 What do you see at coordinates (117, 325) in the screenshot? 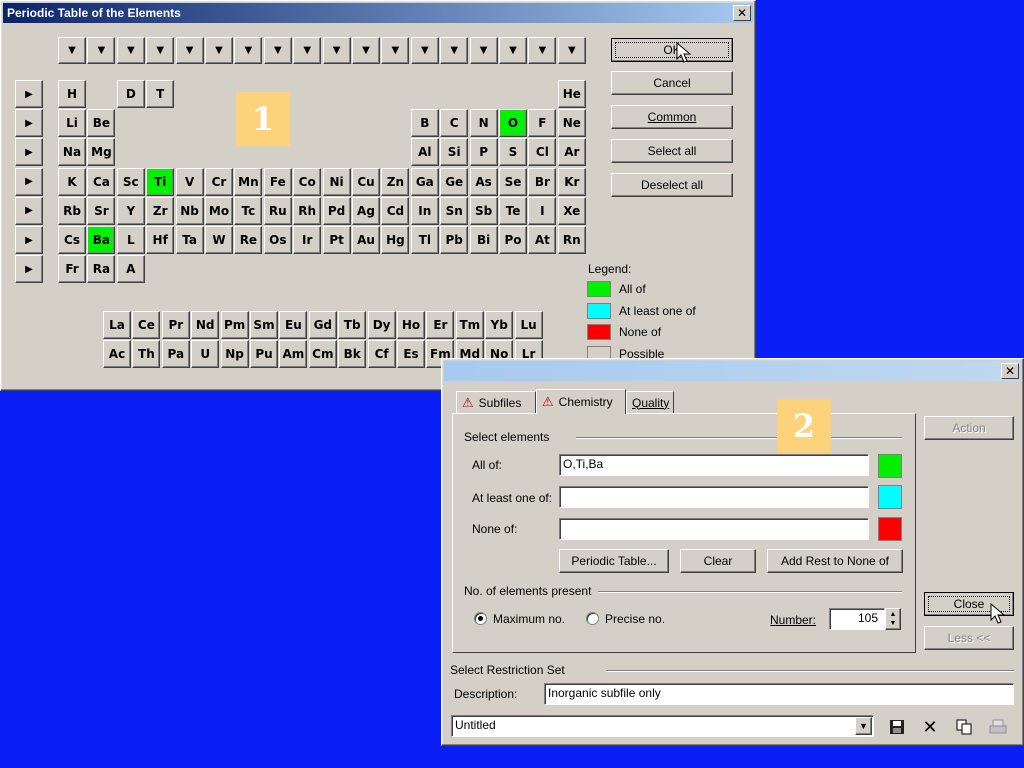
I see `element-la: La` at bounding box center [117, 325].